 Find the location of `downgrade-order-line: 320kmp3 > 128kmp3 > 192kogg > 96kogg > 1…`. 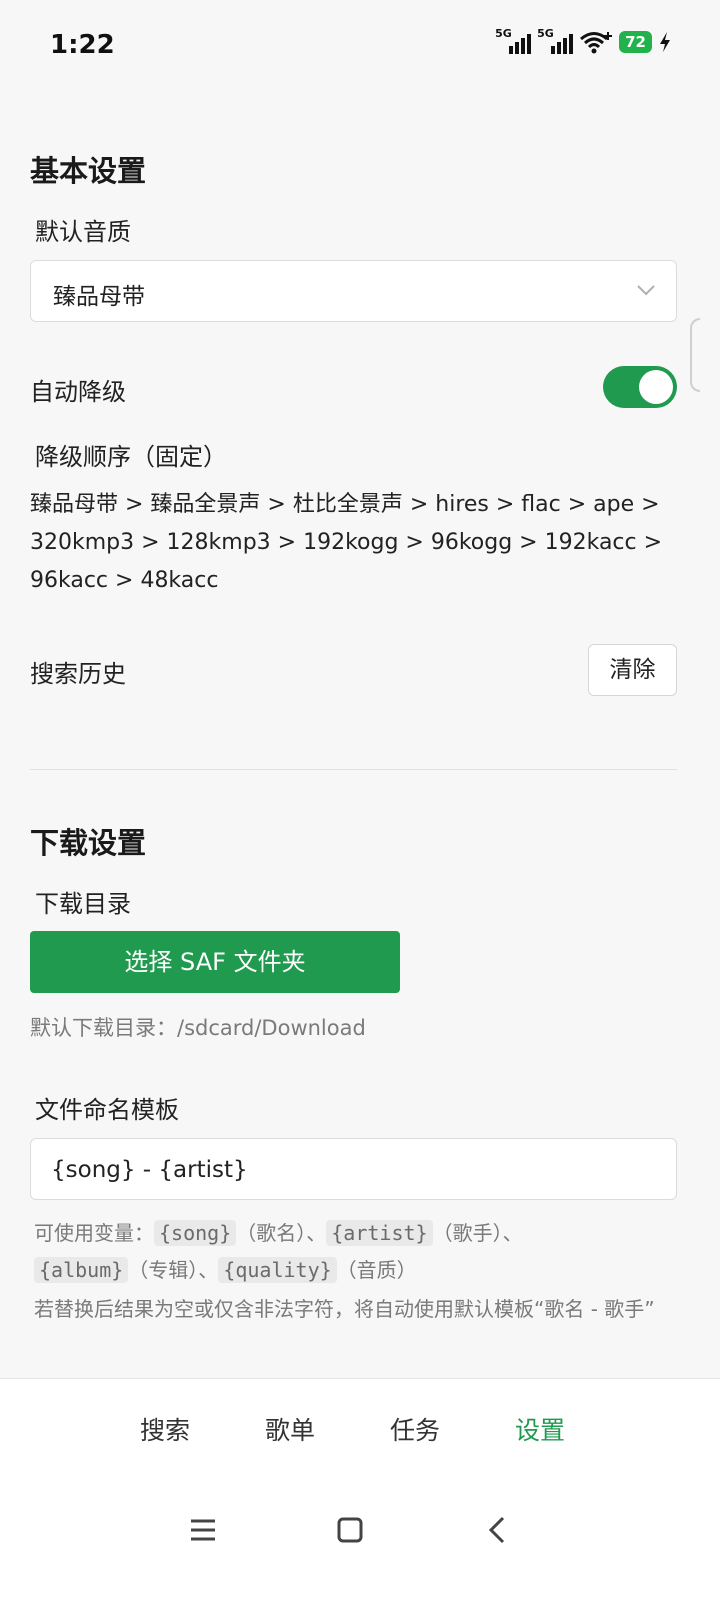

downgrade-order-line: 320kmp3 > 128kmp3 > 192kogg > 96kogg > 1… is located at coordinates (346, 542).